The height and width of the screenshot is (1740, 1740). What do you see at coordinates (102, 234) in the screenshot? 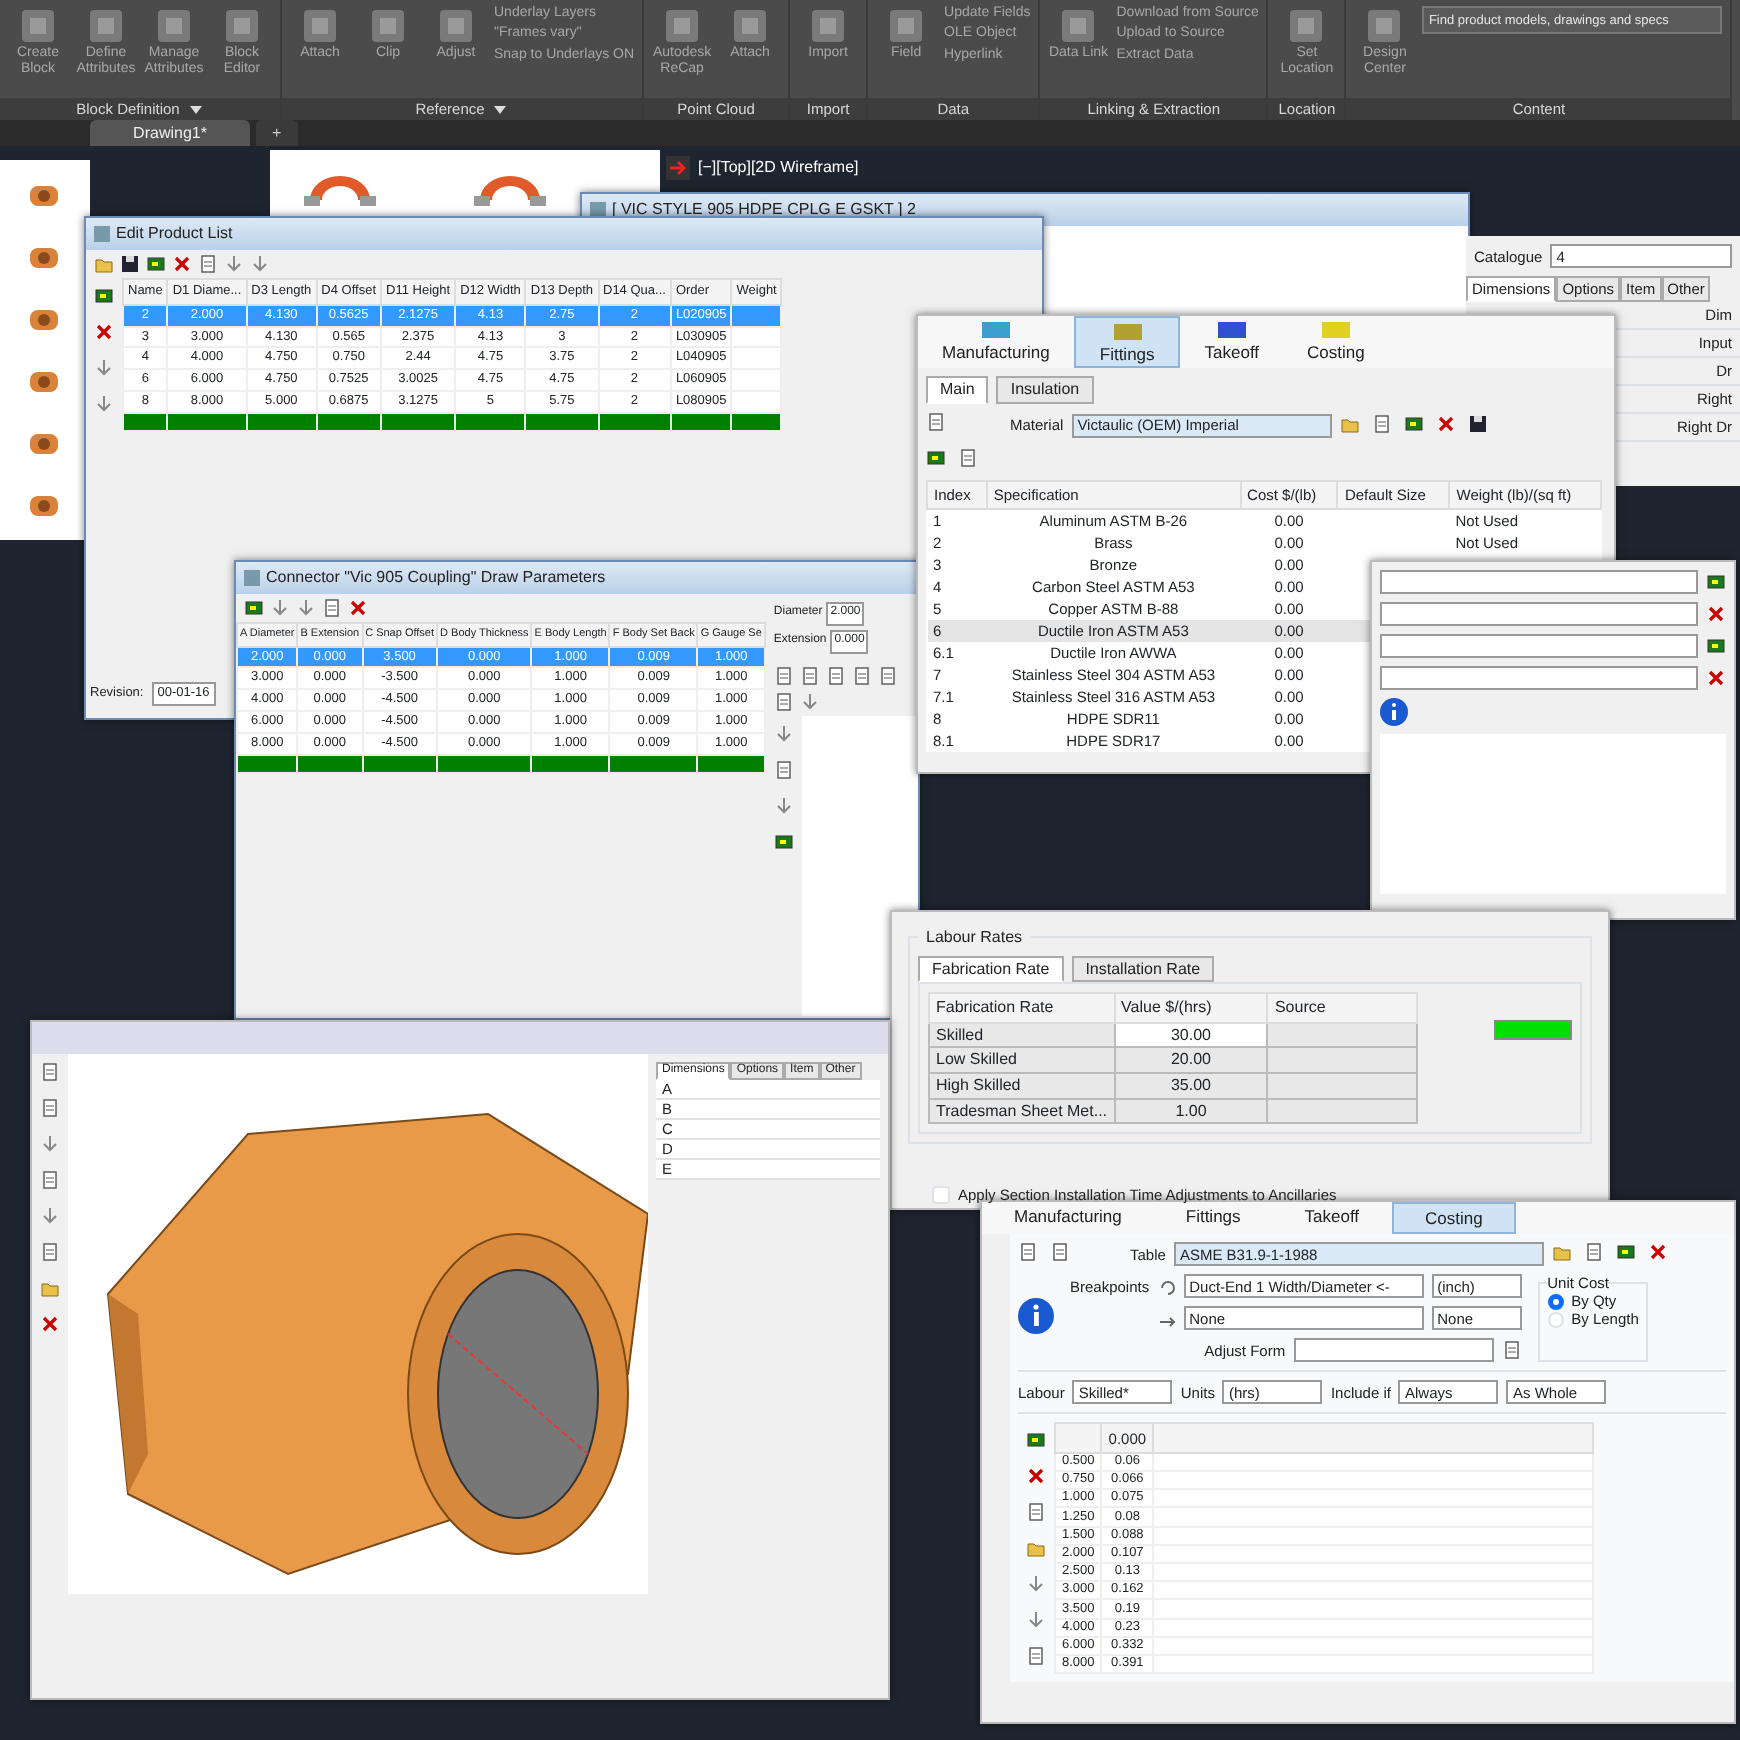
I see `window-icon` at bounding box center [102, 234].